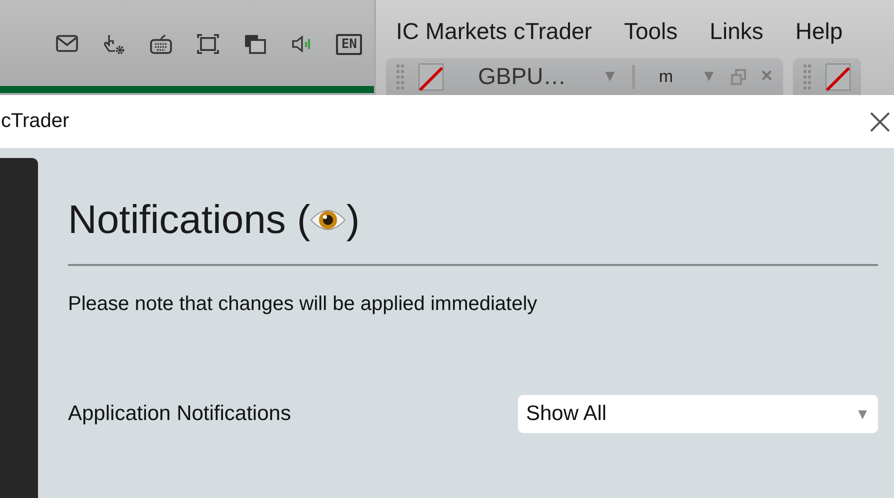 The image size is (894, 498). I want to click on dropdown: Show All ▼, so click(698, 414).